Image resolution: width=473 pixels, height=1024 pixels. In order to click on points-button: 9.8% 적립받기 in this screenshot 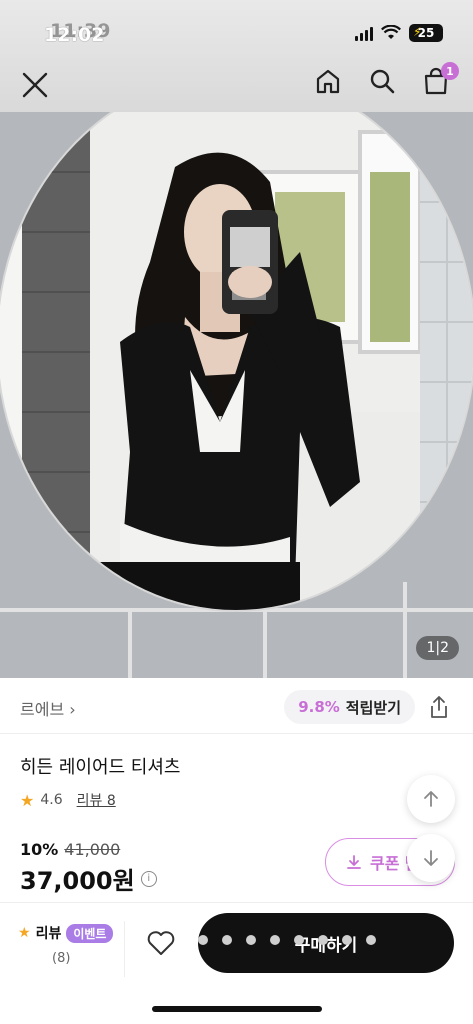, I will do `click(349, 707)`.